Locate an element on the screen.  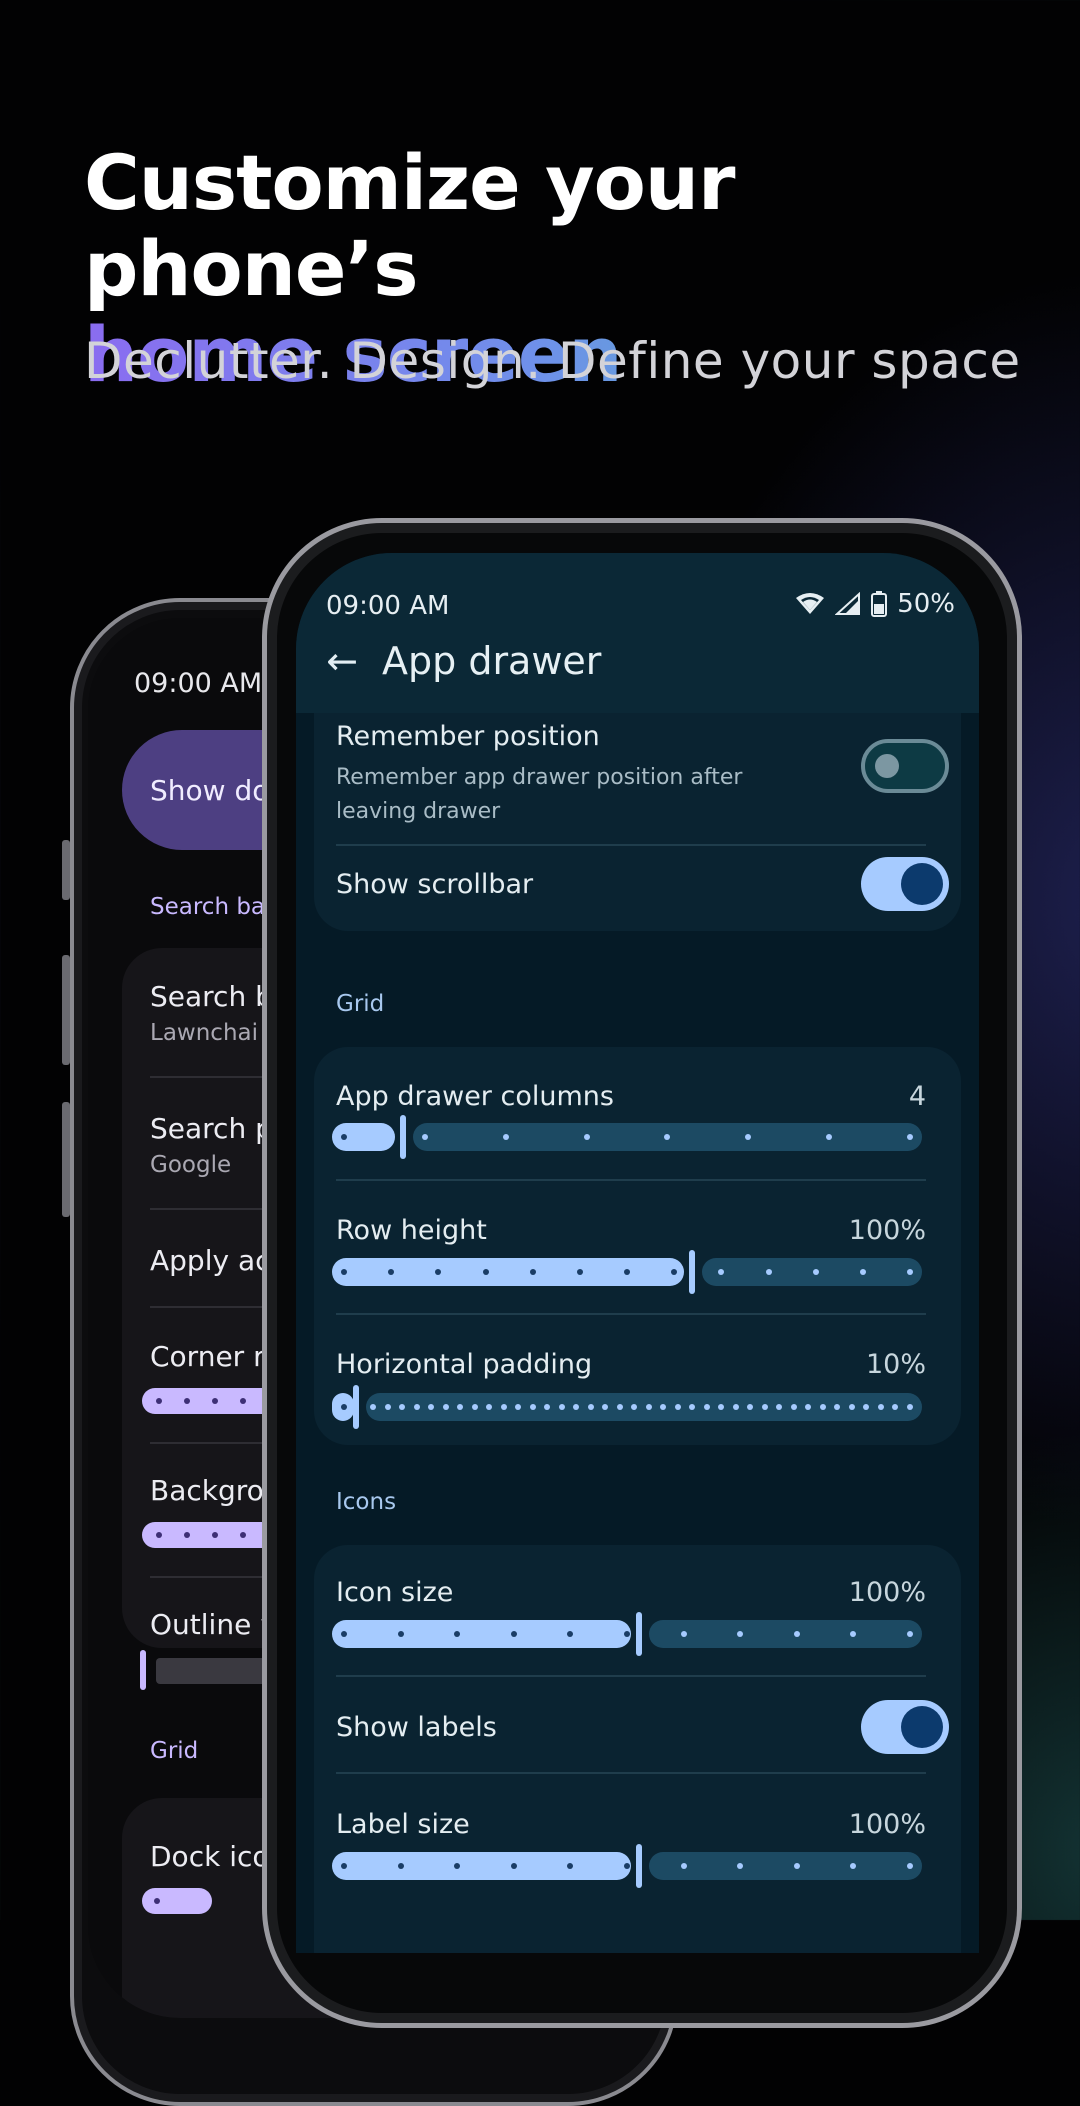
columns-slider is located at coordinates (627, 1137).